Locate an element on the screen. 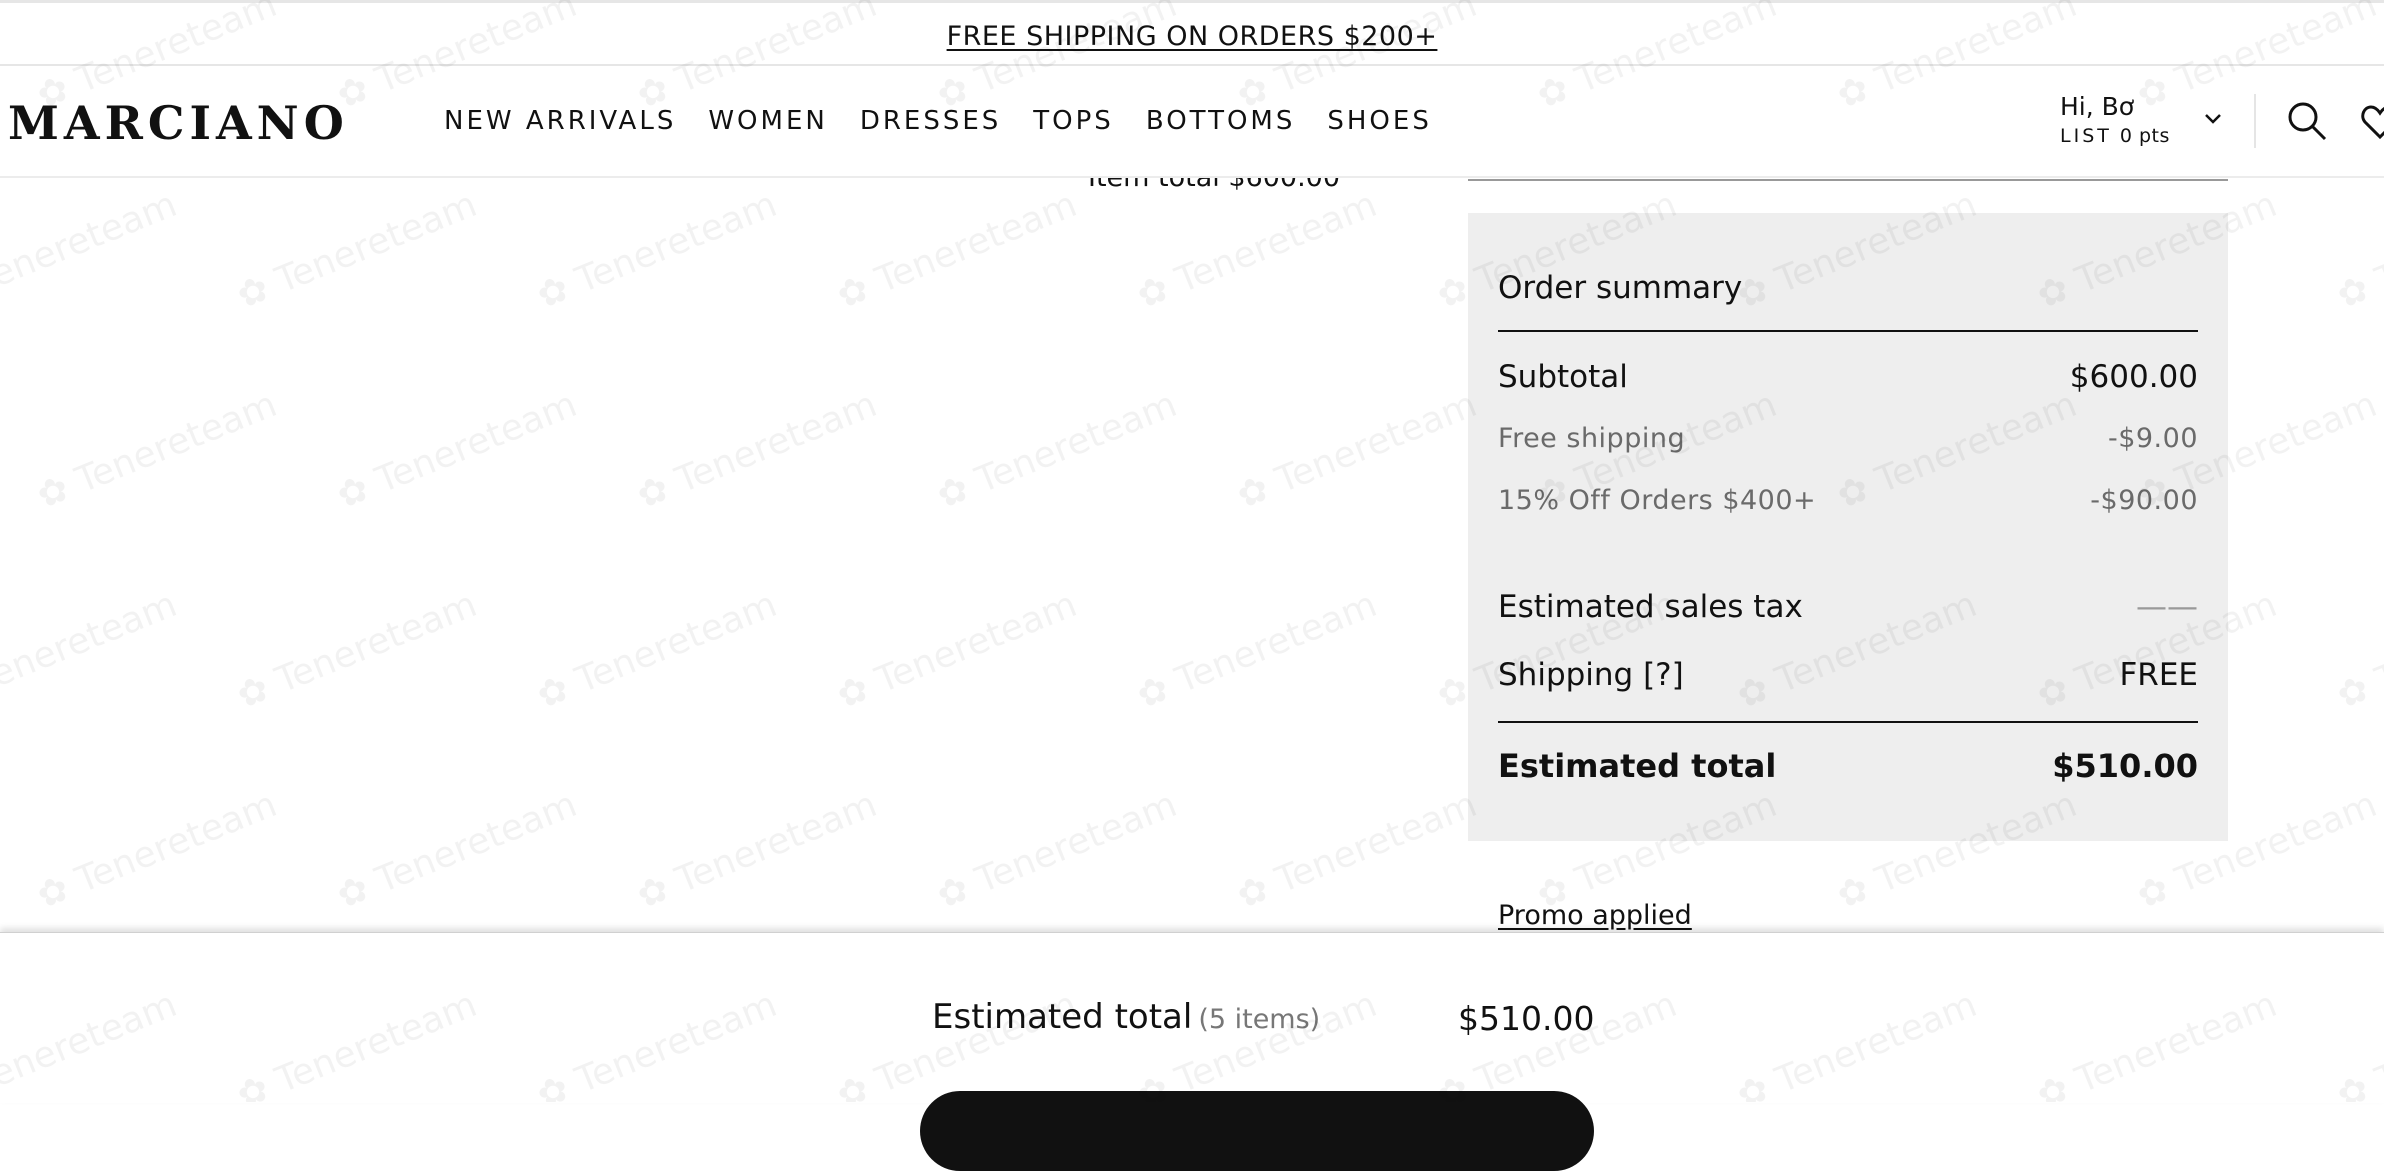 This screenshot has width=2384, height=1171. account-menu: Hi, Bơ LIST 0 pts is located at coordinates (2115, 119).